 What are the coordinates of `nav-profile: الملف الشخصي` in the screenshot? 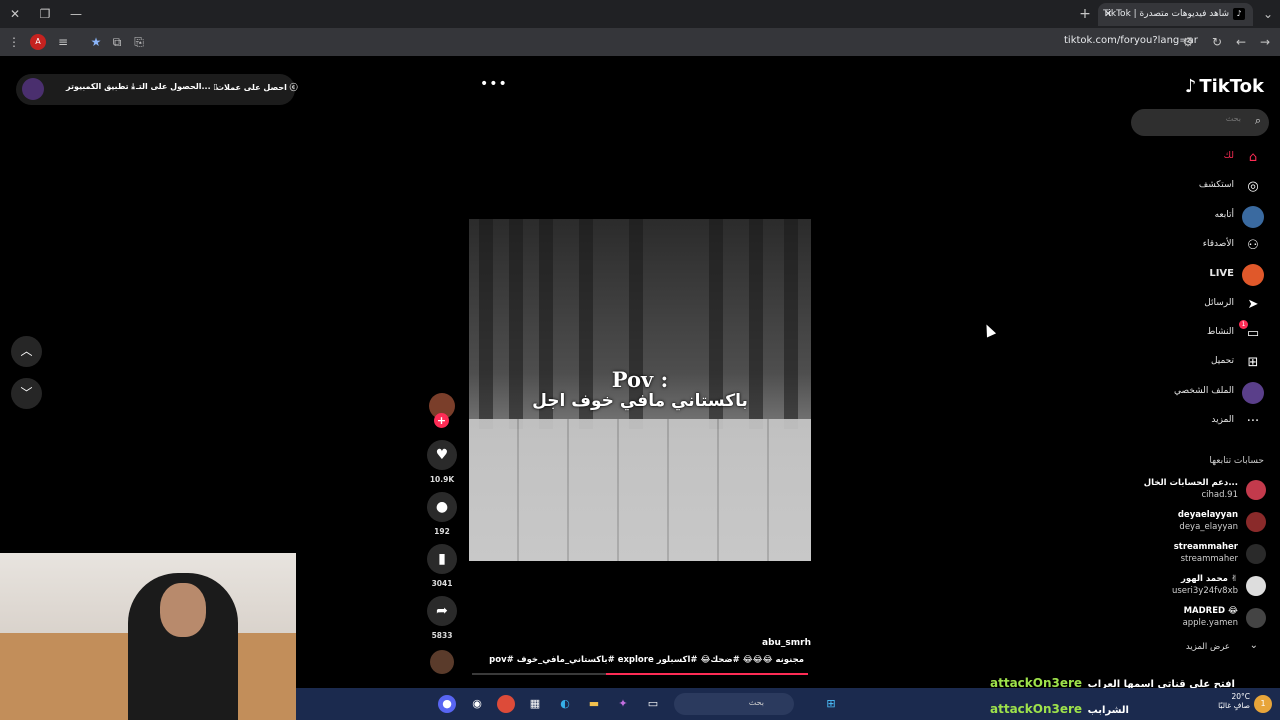 It's located at (1194, 393).